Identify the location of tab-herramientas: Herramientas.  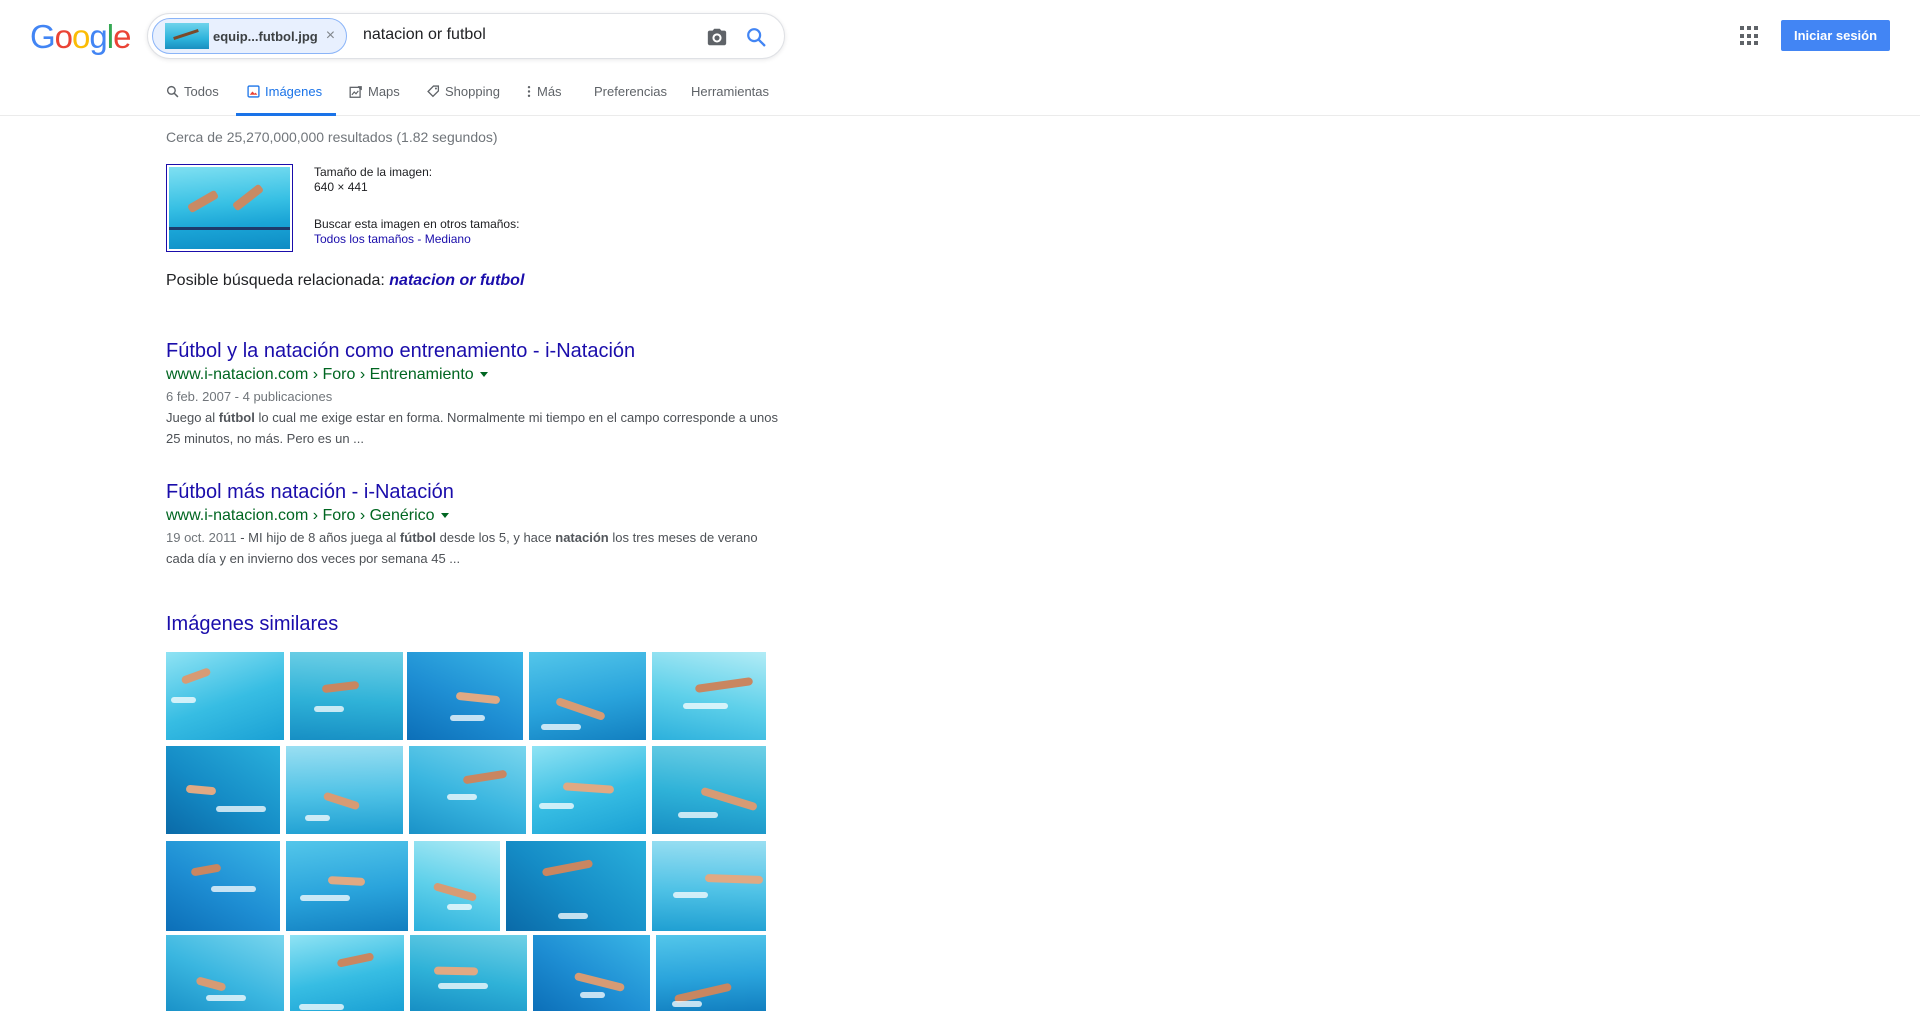
(730, 91).